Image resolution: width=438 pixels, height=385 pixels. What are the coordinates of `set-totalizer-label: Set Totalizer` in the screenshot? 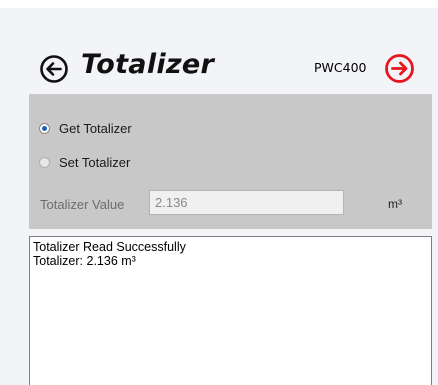 It's located at (95, 162).